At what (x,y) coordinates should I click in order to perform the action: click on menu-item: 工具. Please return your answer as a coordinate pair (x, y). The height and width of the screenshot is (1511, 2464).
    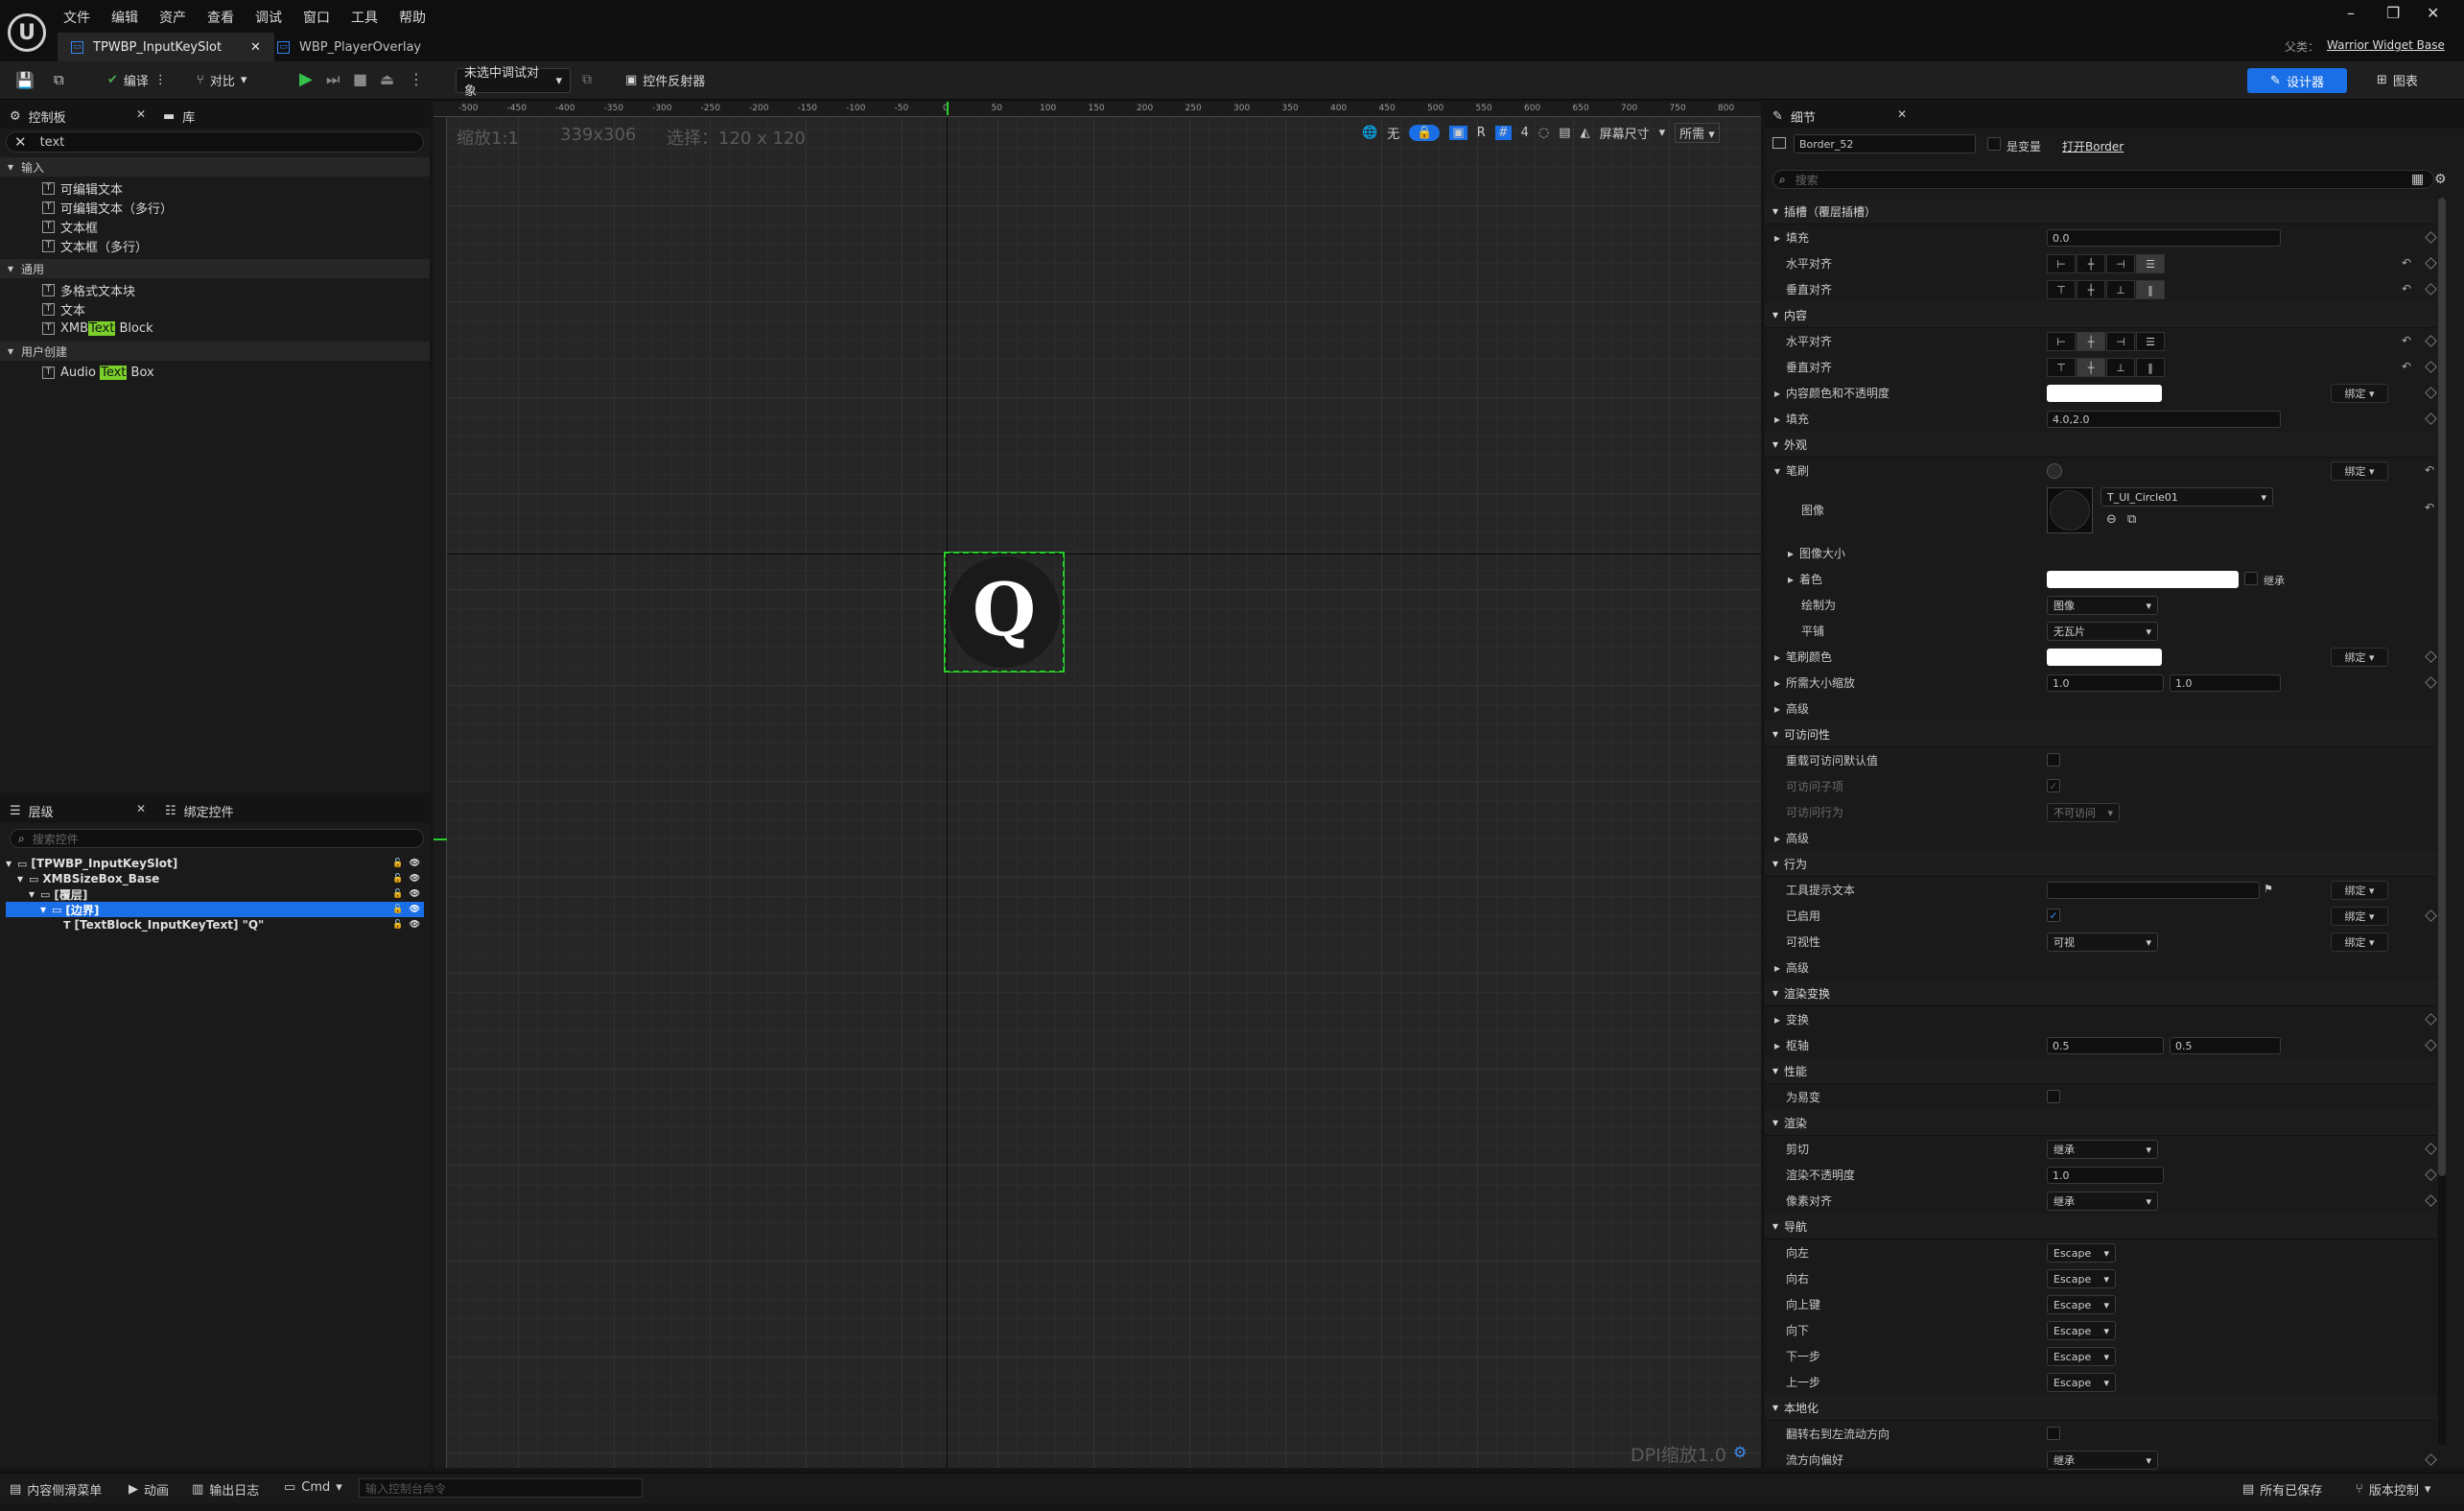
    Looking at the image, I should click on (364, 17).